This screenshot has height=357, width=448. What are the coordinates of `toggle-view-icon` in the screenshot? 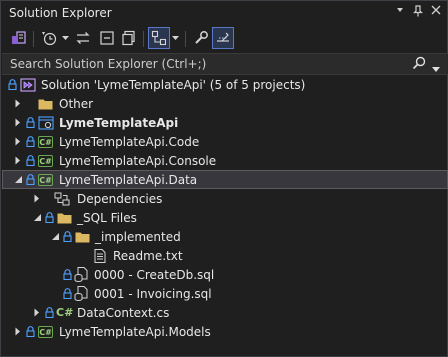 It's located at (223, 38).